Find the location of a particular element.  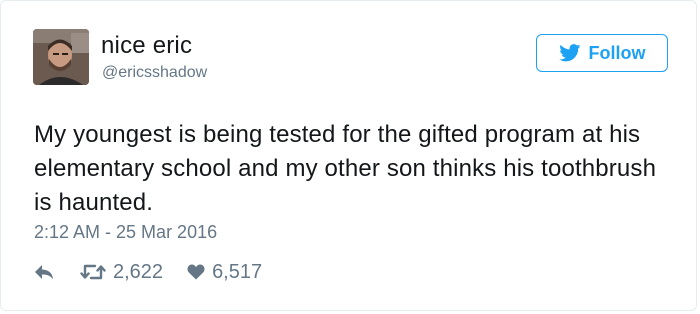

heart-icon is located at coordinates (196, 272).